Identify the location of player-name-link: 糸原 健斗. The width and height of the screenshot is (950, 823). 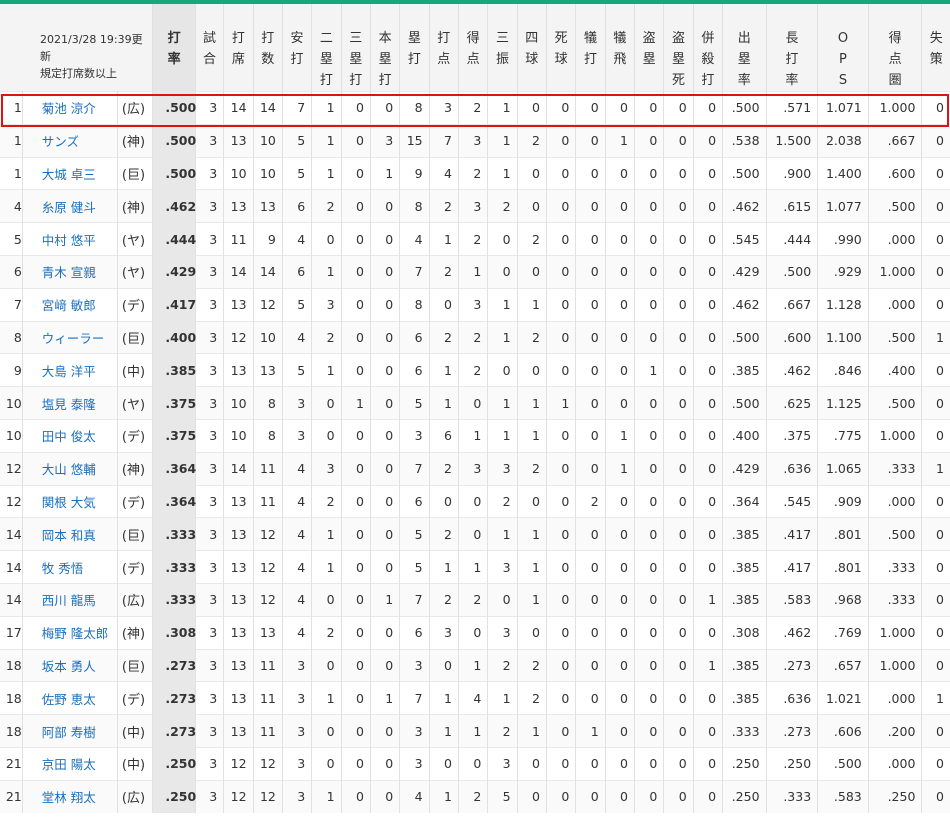
(69, 207).